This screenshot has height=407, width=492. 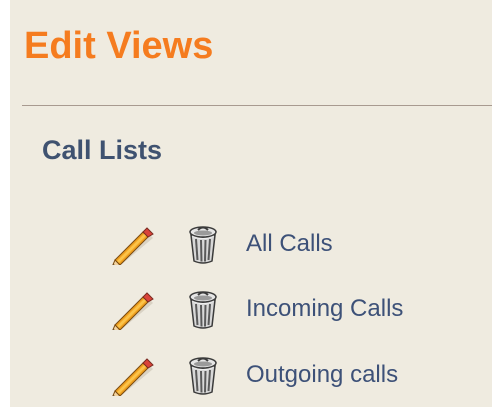 I want to click on view-row-all-calls: All Calls, so click(x=251, y=244).